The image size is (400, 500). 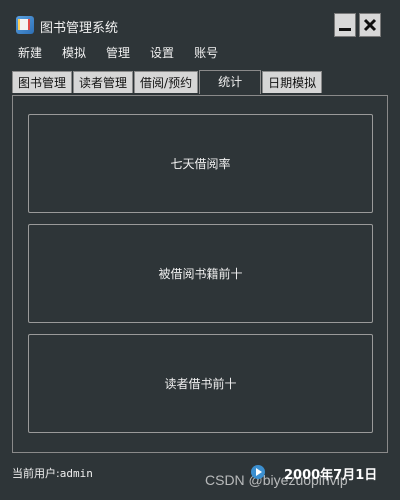 I want to click on minimize-button, so click(x=345, y=25).